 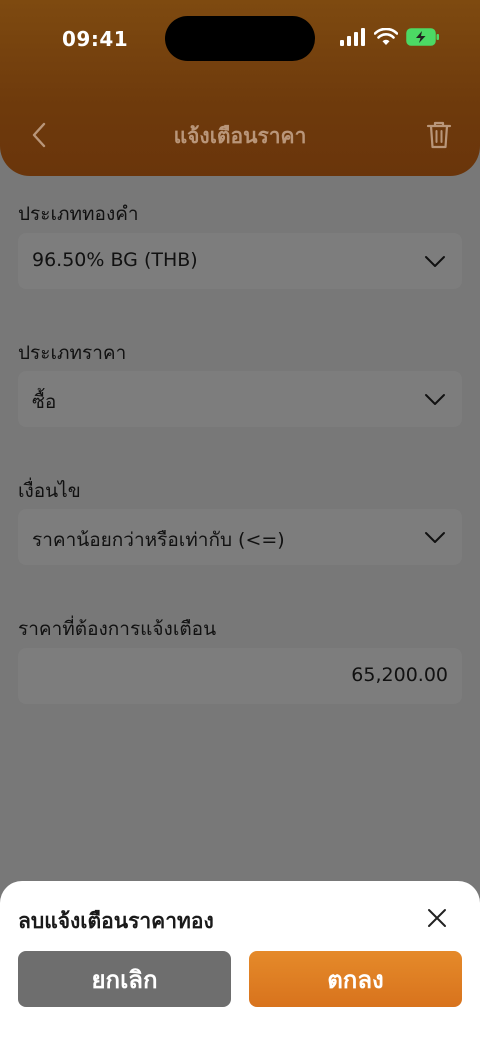 I want to click on dynamic-island, so click(x=240, y=38).